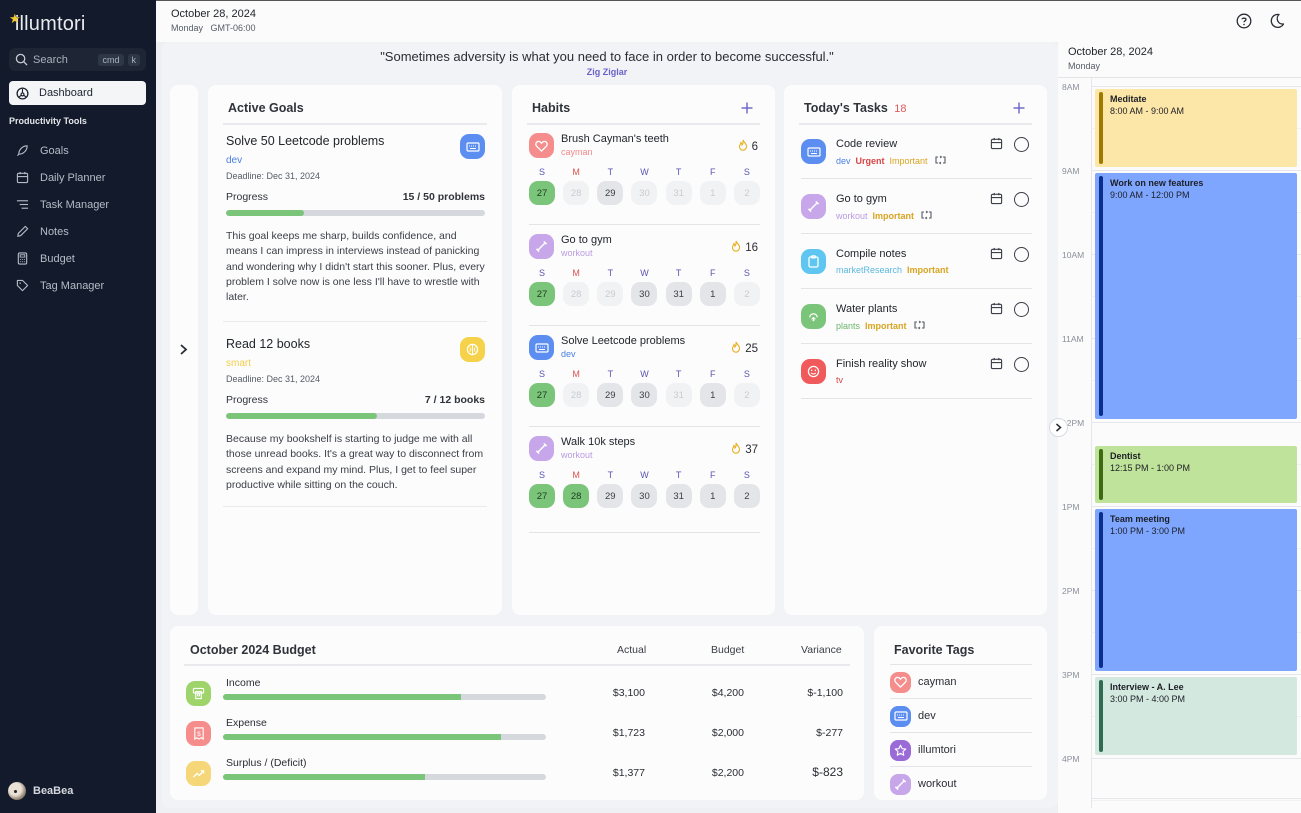  Describe the element at coordinates (961, 750) in the screenshot. I see `favorite-tag-item: illumtori` at that location.